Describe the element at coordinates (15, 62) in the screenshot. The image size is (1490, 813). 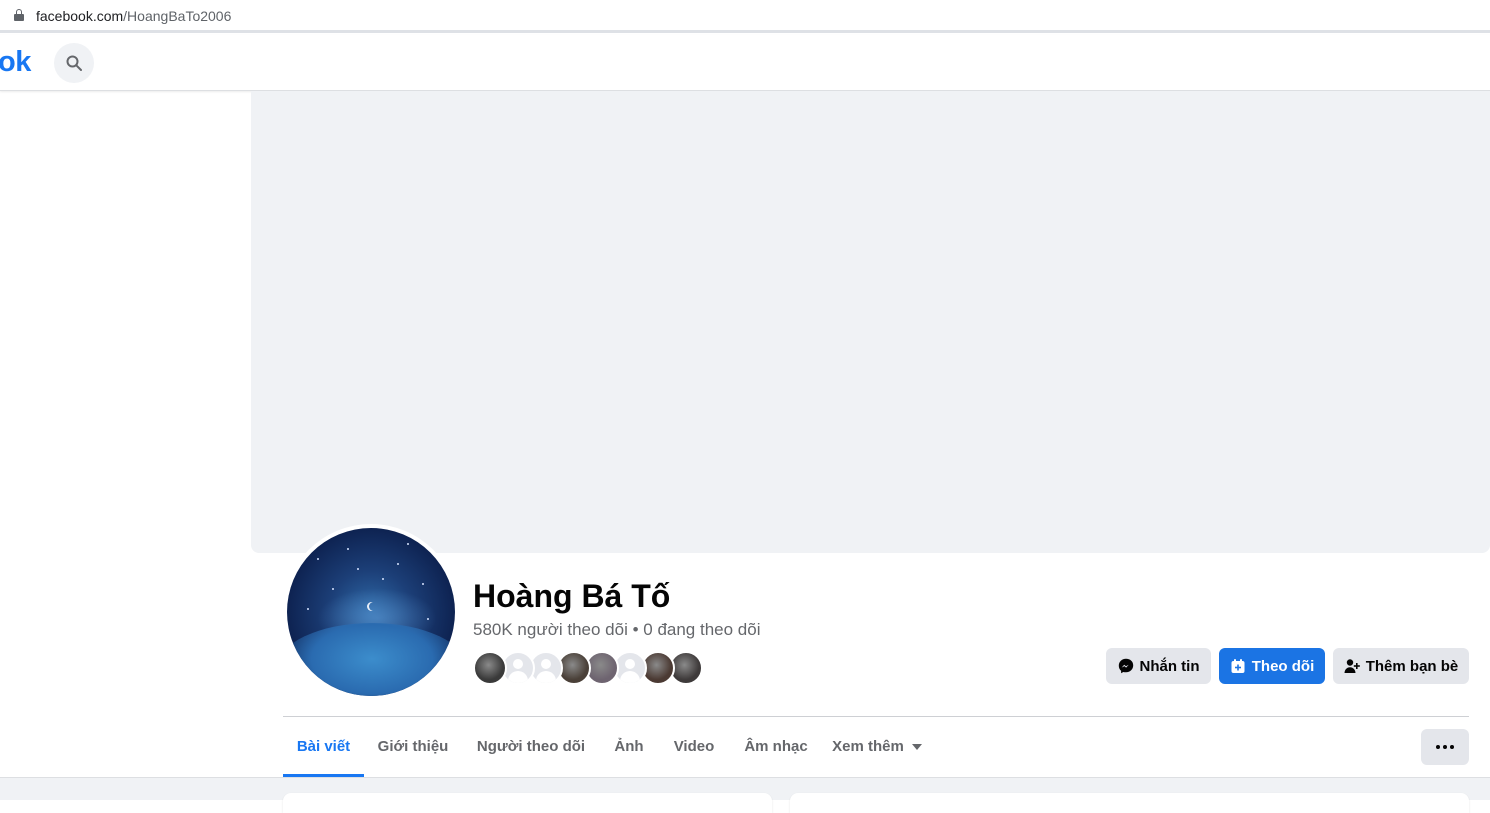
I see `facebook-logo: ok` at that location.